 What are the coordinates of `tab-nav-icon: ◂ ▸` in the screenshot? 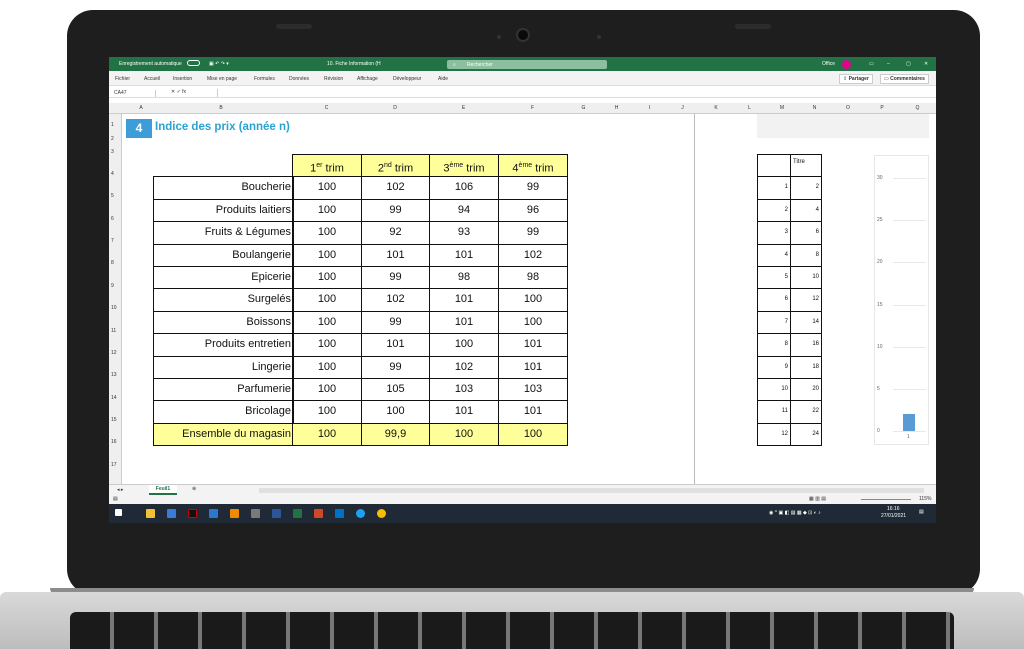 It's located at (120, 490).